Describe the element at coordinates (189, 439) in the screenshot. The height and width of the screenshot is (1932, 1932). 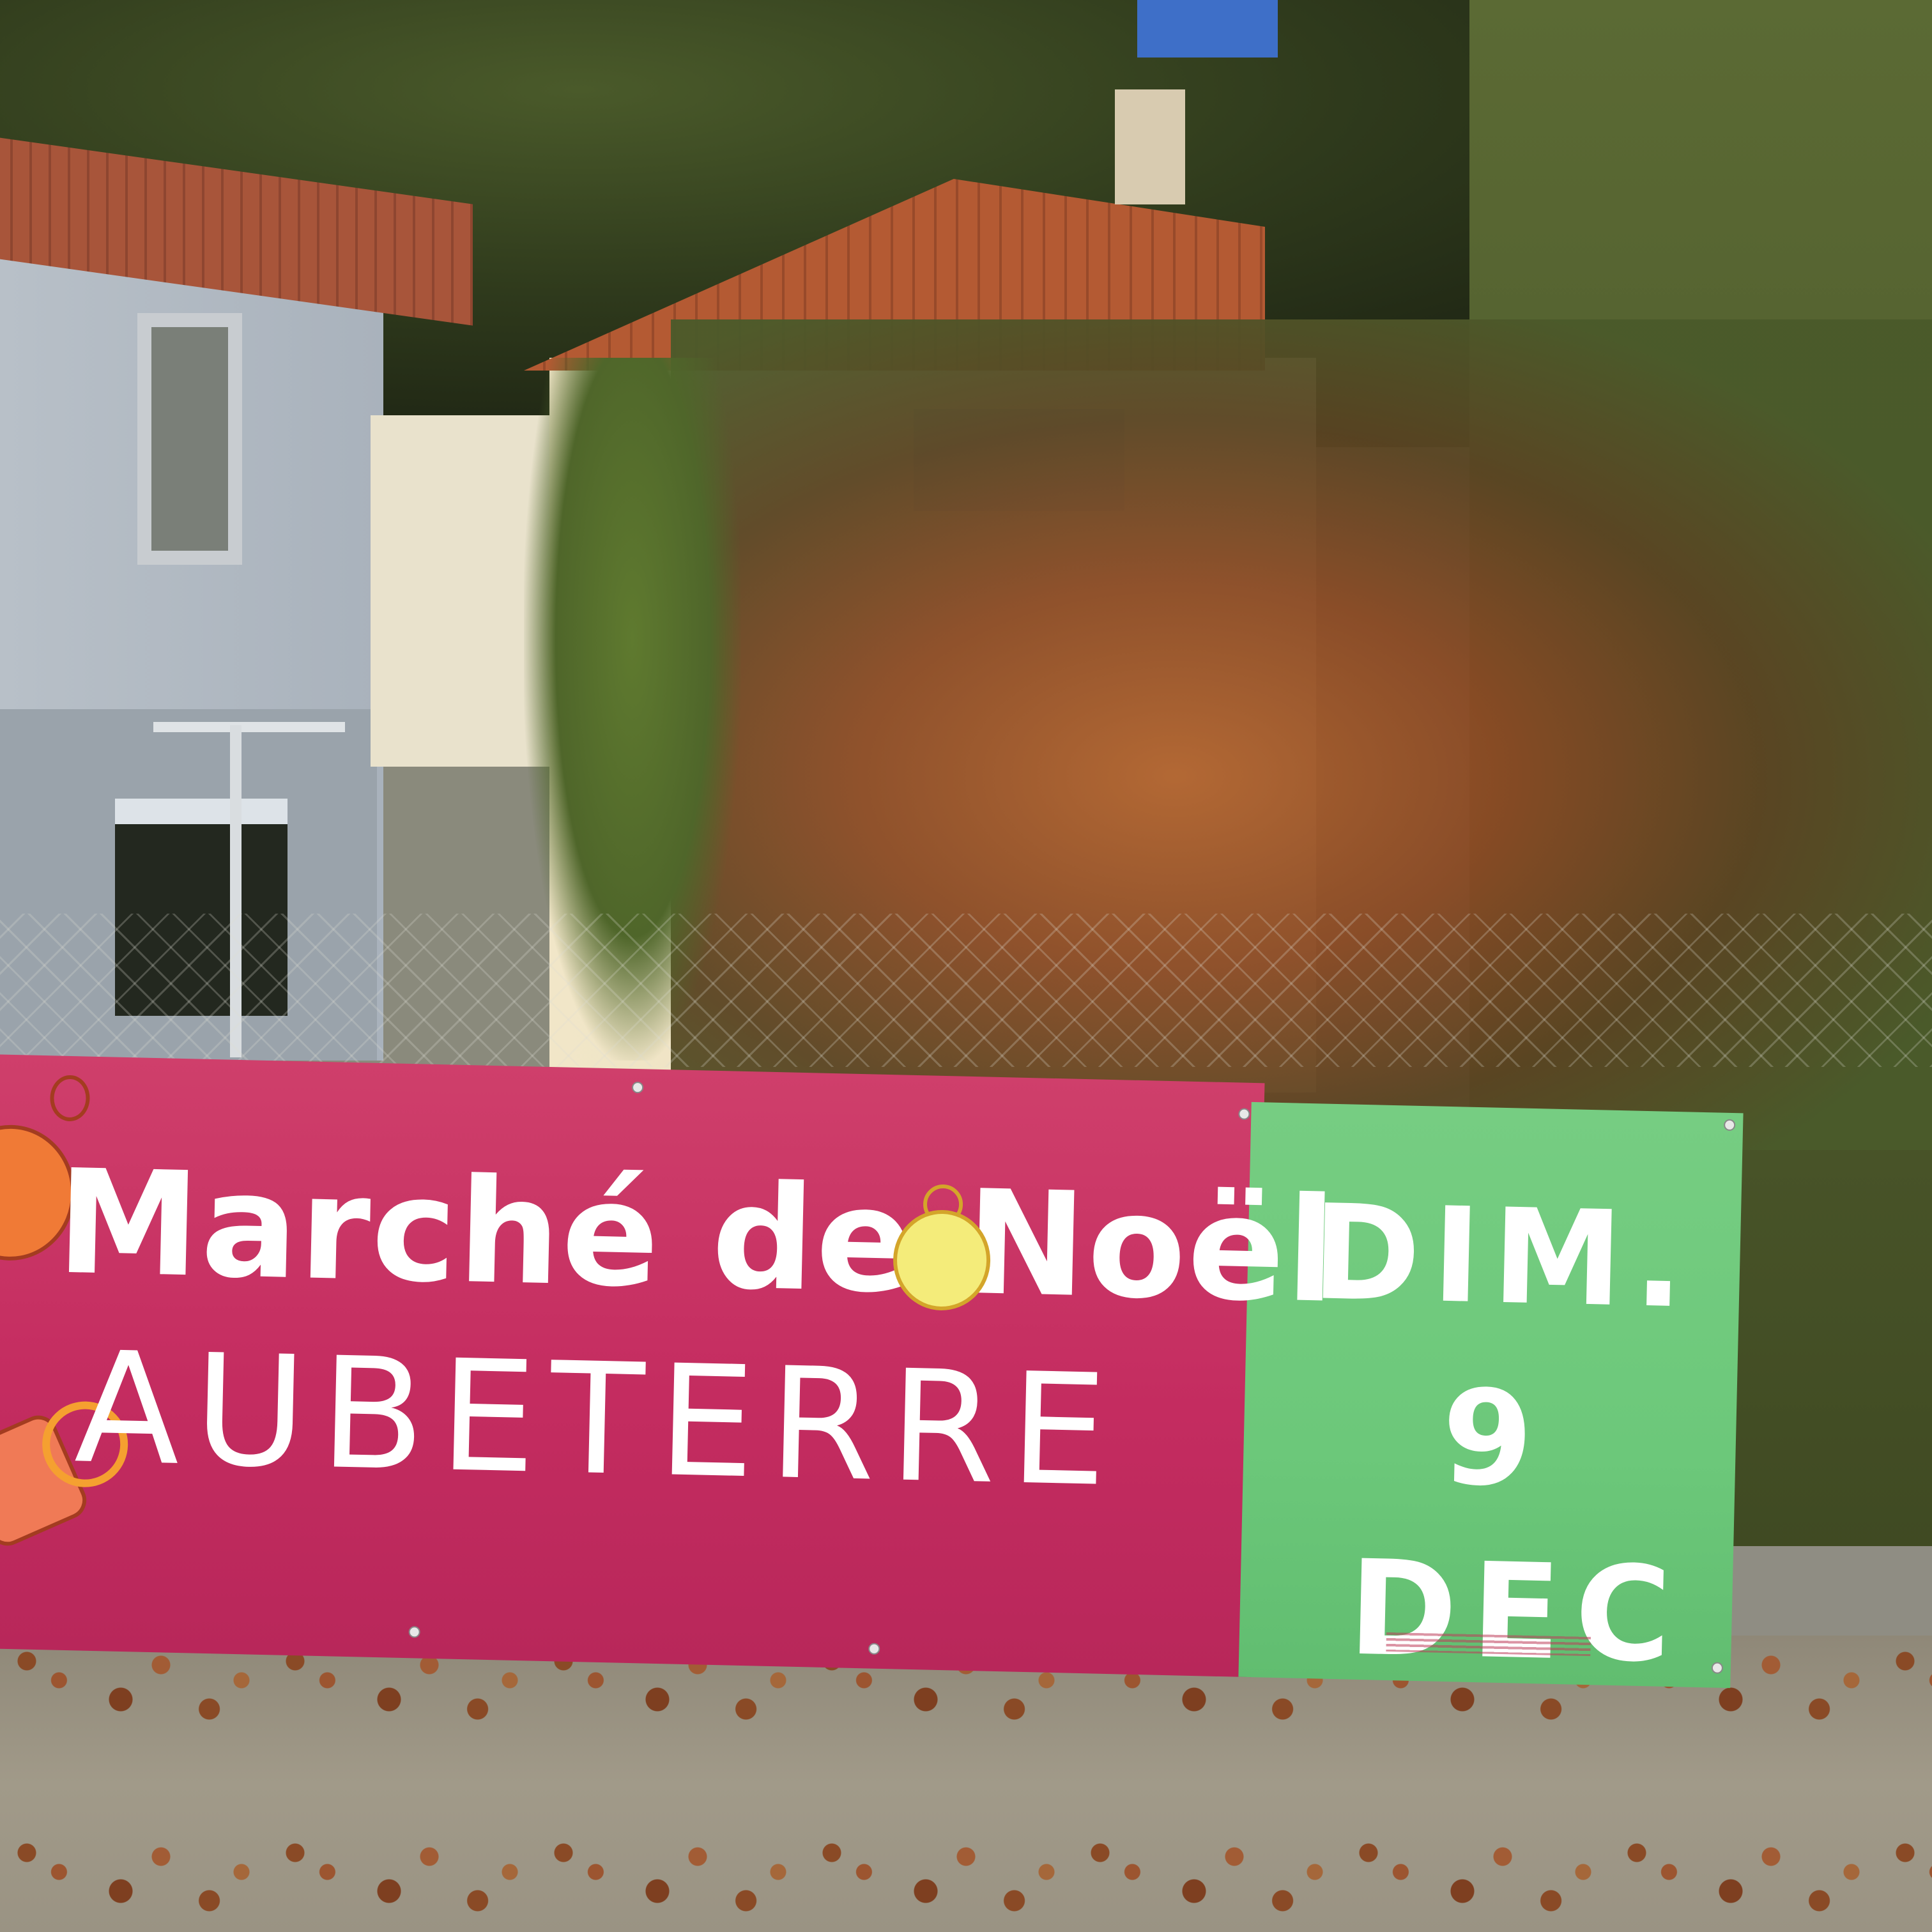
I see `left-house-window` at that location.